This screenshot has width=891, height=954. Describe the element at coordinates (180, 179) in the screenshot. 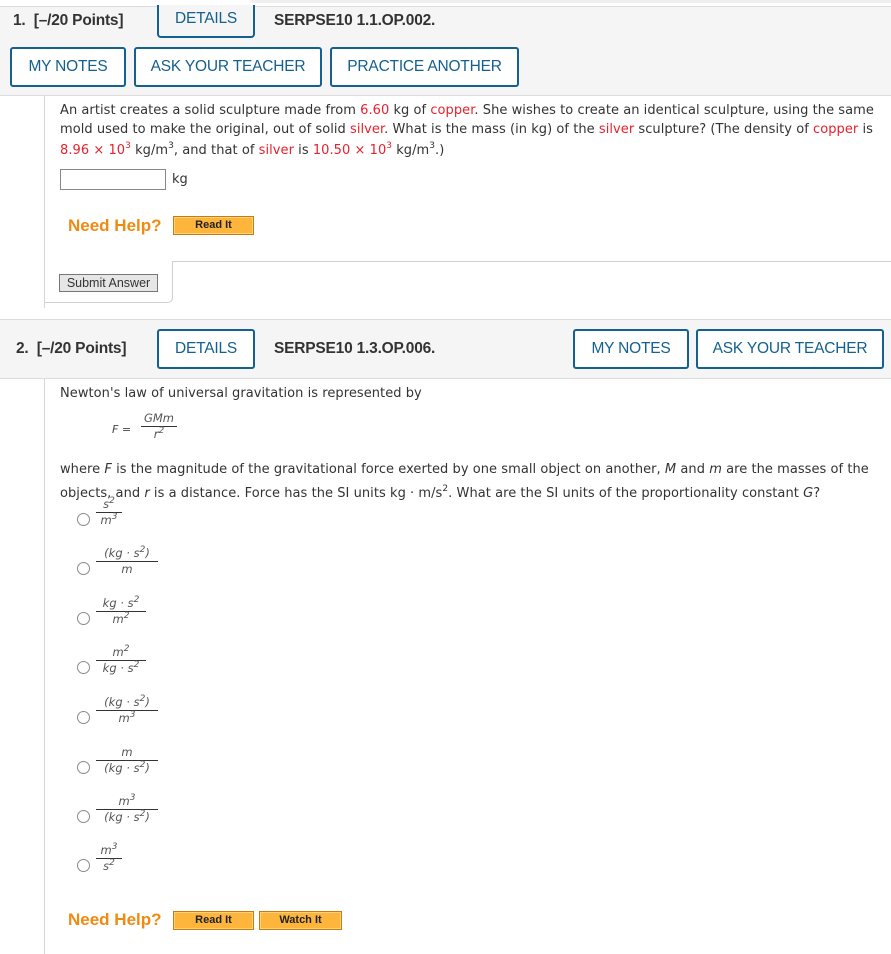

I see `answer-unit-label: kg` at that location.